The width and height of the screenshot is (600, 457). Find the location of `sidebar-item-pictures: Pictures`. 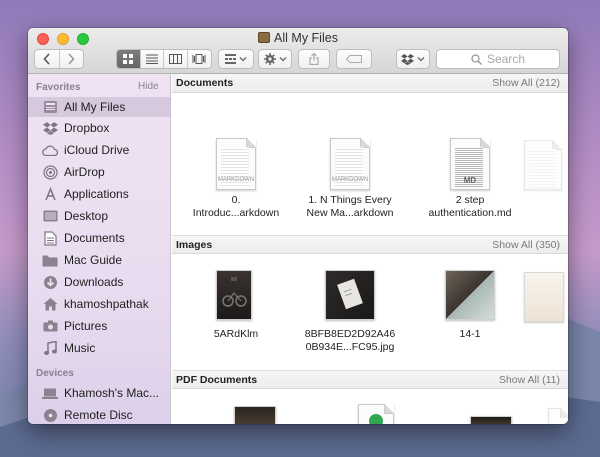

sidebar-item-pictures: Pictures is located at coordinates (99, 326).